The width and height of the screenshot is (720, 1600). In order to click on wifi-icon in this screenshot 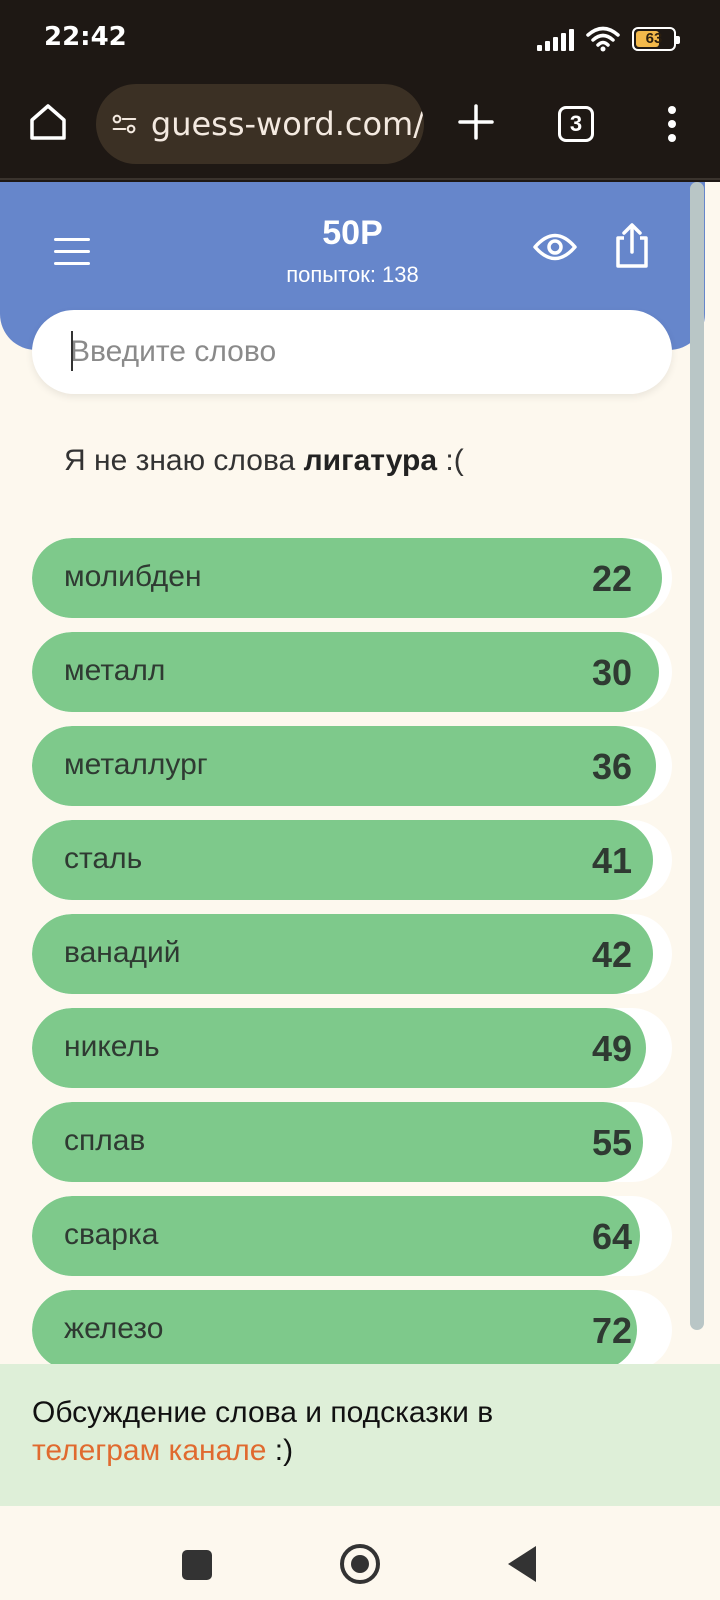, I will do `click(603, 39)`.